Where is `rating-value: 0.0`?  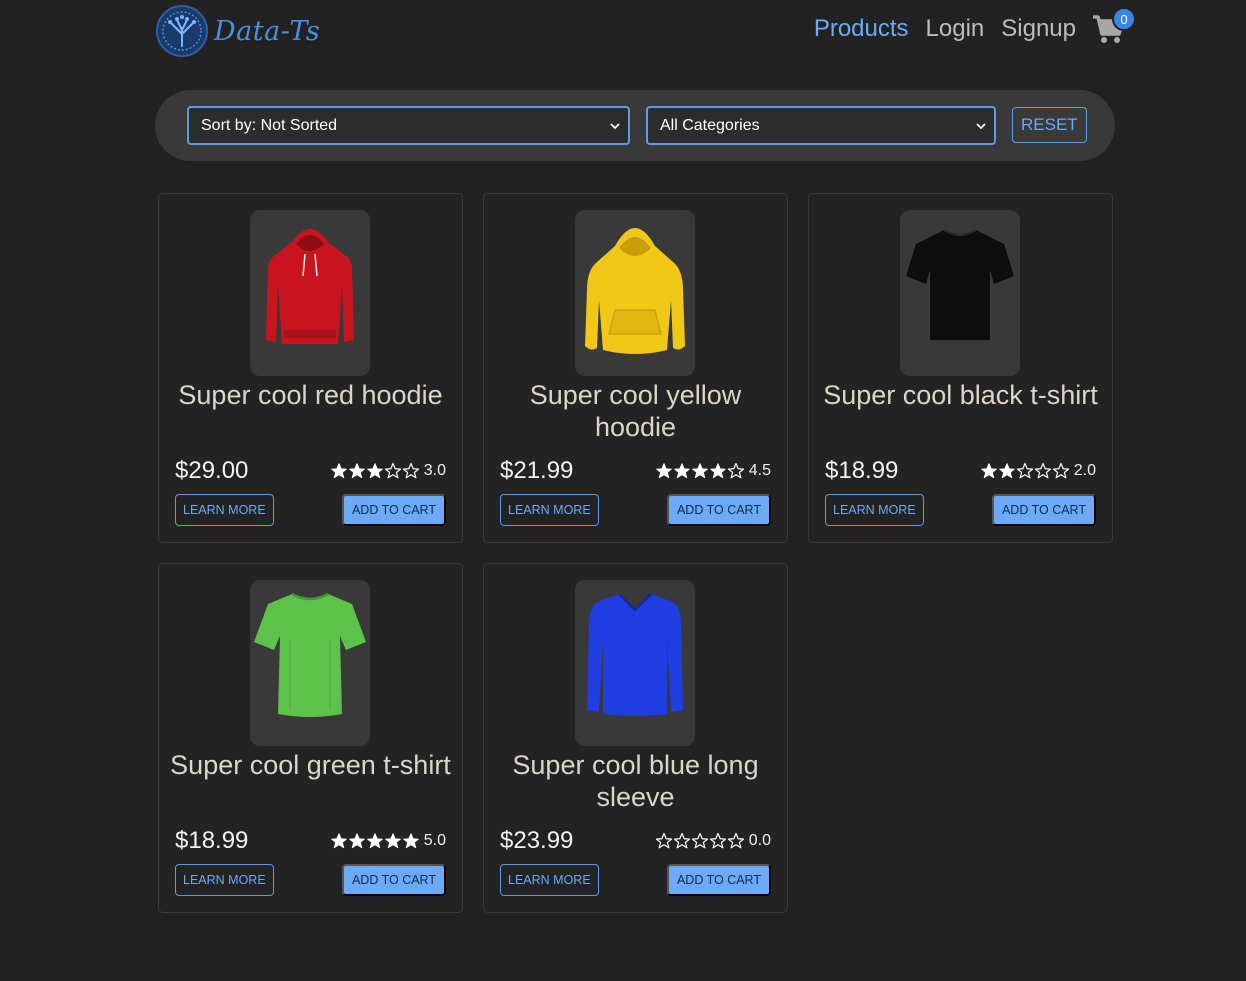 rating-value: 0.0 is located at coordinates (759, 840).